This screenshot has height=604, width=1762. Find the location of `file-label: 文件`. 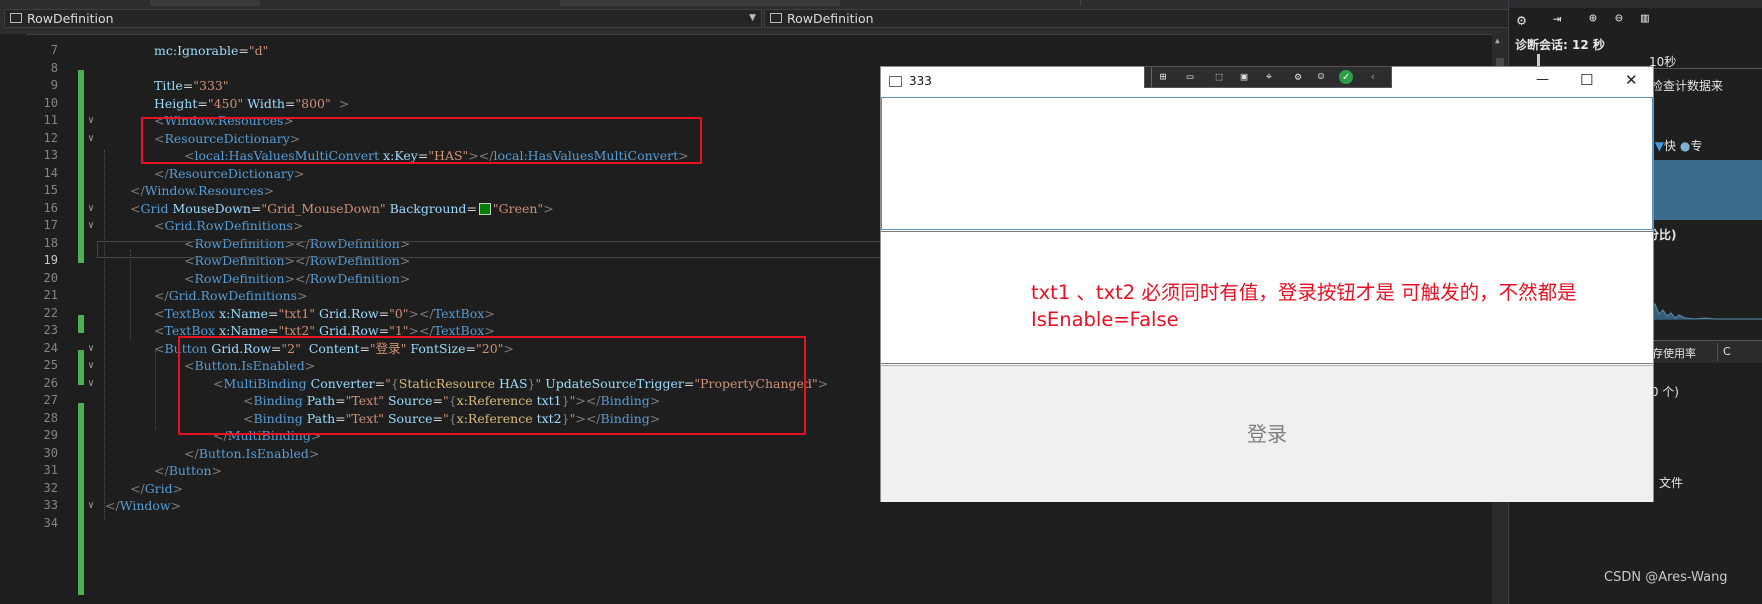

file-label: 文件 is located at coordinates (1671, 483).